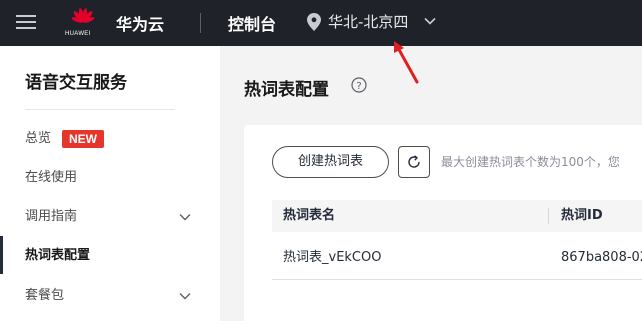 The height and width of the screenshot is (321, 642). I want to click on hamburger-menu-icon, so click(26, 22).